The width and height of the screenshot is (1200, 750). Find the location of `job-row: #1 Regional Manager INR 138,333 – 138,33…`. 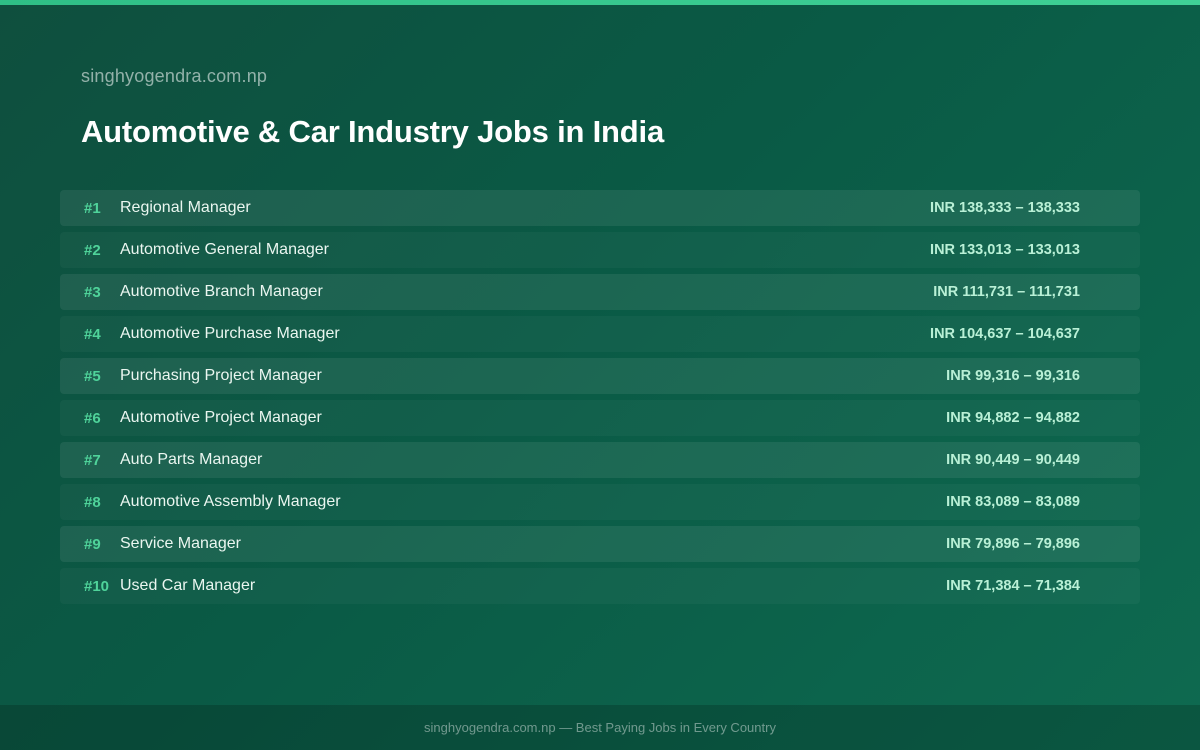

job-row: #1 Regional Manager INR 138,333 – 138,33… is located at coordinates (600, 208).